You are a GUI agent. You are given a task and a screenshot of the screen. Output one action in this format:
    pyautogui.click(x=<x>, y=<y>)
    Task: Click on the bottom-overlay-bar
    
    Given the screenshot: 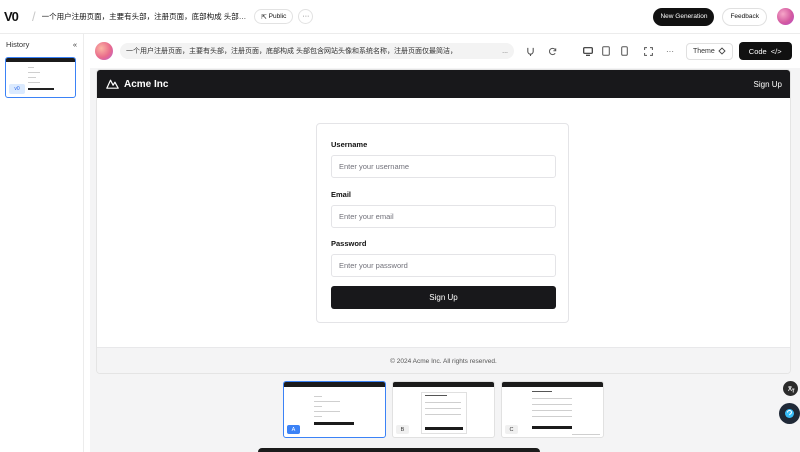 What is the action you would take?
    pyautogui.click(x=399, y=450)
    